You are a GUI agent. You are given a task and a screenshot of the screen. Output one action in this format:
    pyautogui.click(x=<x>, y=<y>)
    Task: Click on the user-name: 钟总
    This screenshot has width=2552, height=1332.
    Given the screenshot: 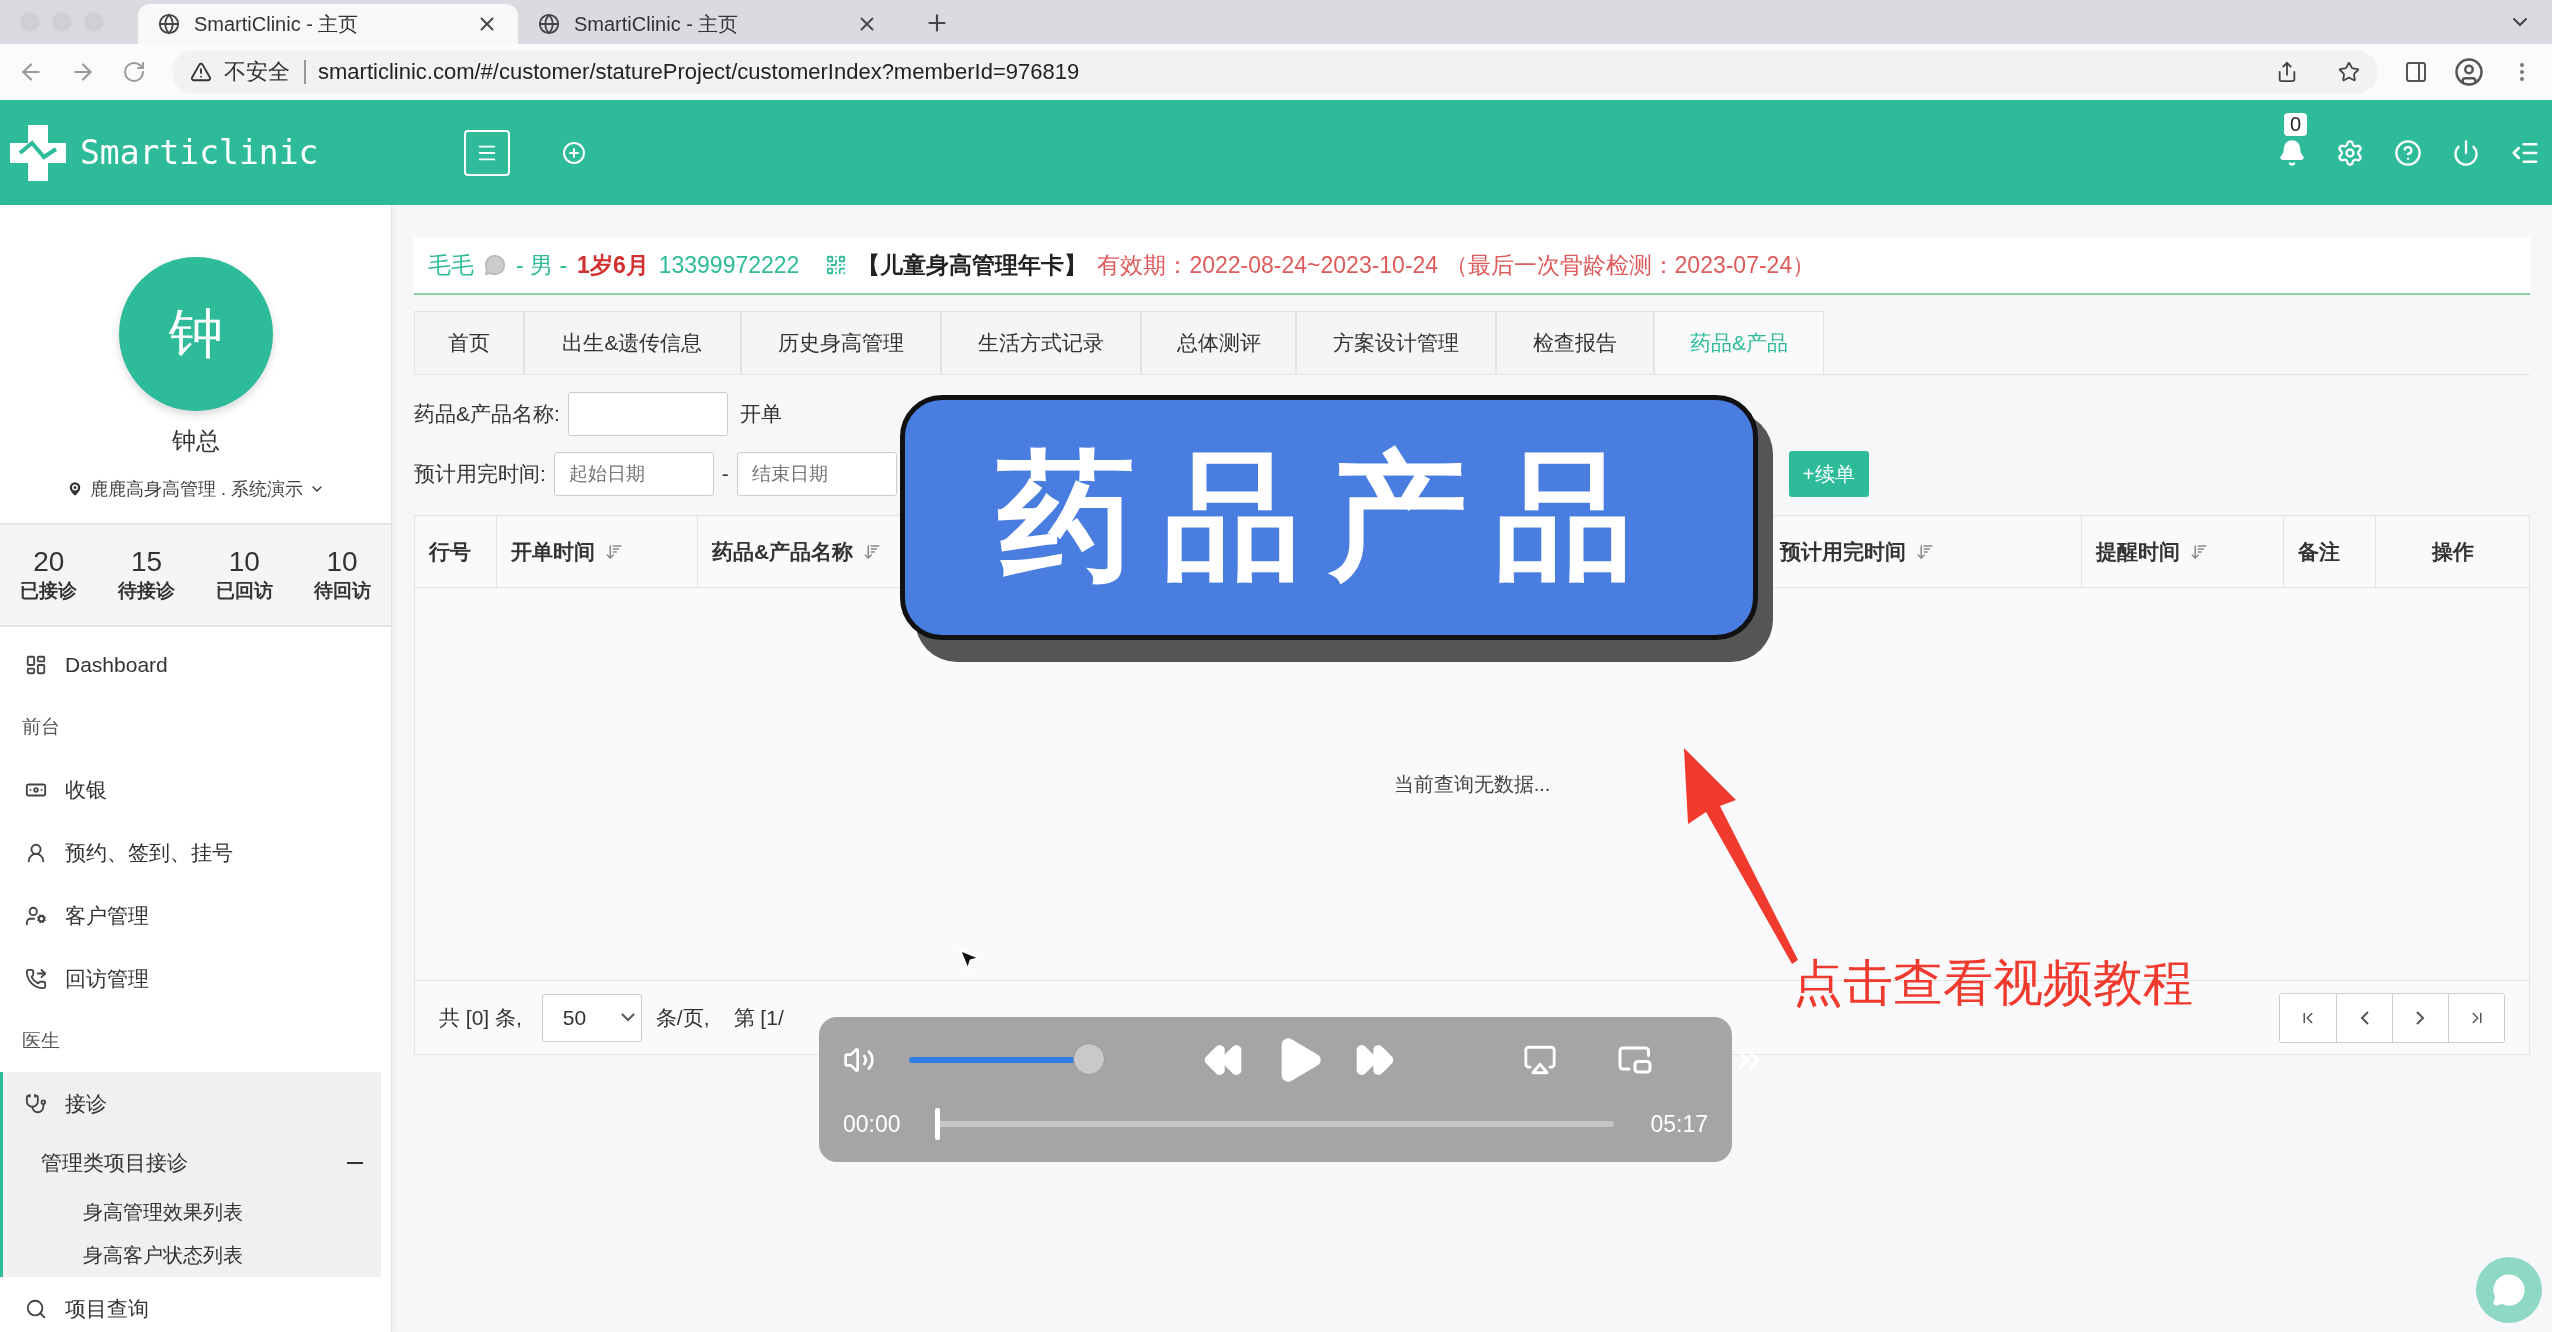 What is the action you would take?
    pyautogui.click(x=195, y=441)
    